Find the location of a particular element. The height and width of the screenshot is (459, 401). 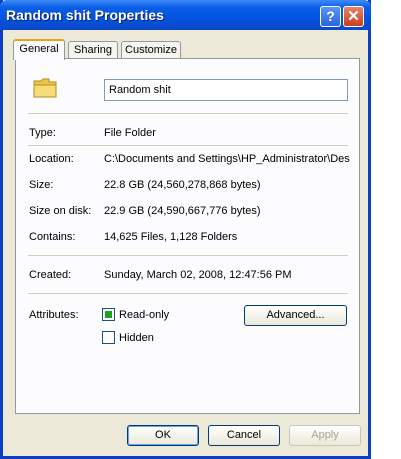

location-label: Location: is located at coordinates (51, 159).